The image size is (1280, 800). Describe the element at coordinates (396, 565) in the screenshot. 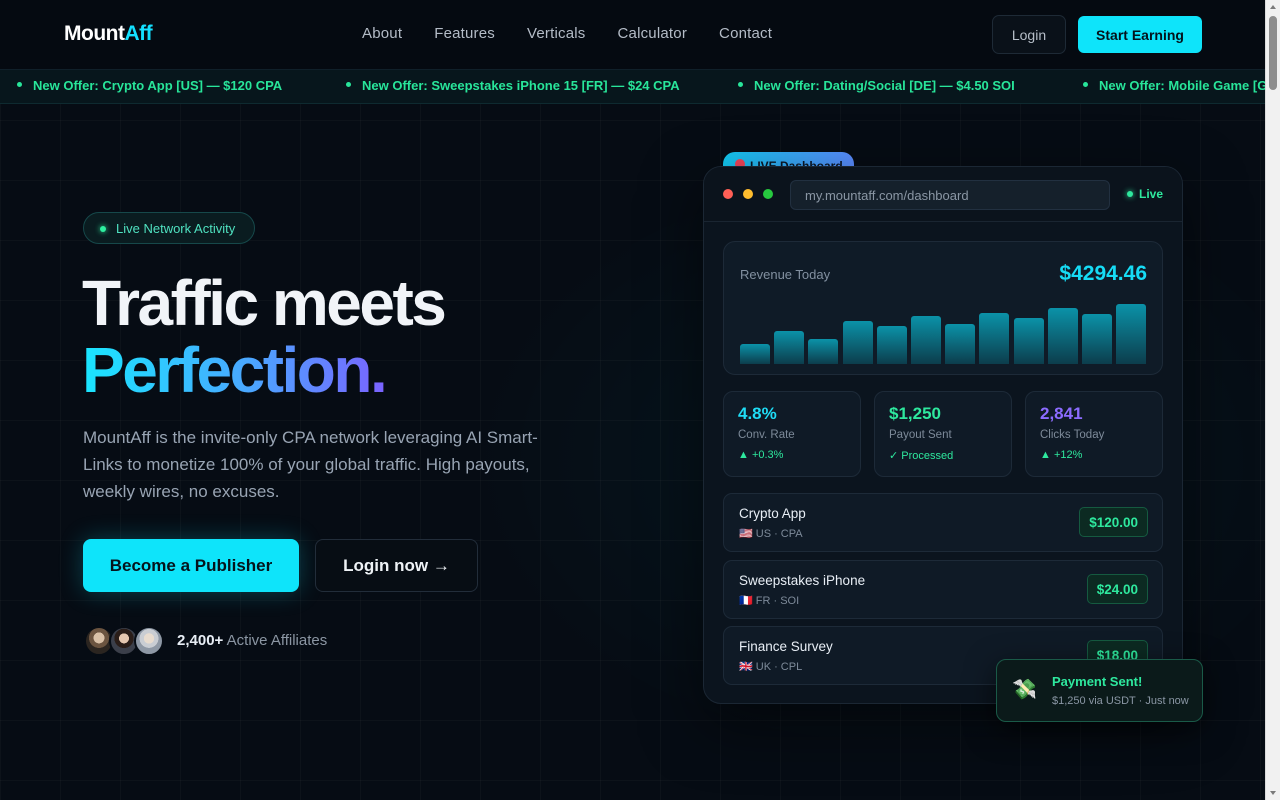

I see `login-now-button: Login now →` at that location.